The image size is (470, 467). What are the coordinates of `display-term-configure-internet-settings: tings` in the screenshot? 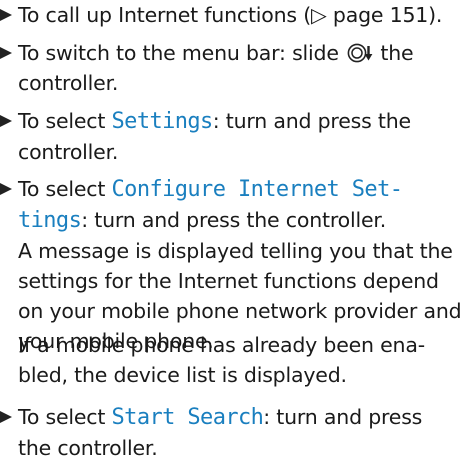 It's located at (50, 220).